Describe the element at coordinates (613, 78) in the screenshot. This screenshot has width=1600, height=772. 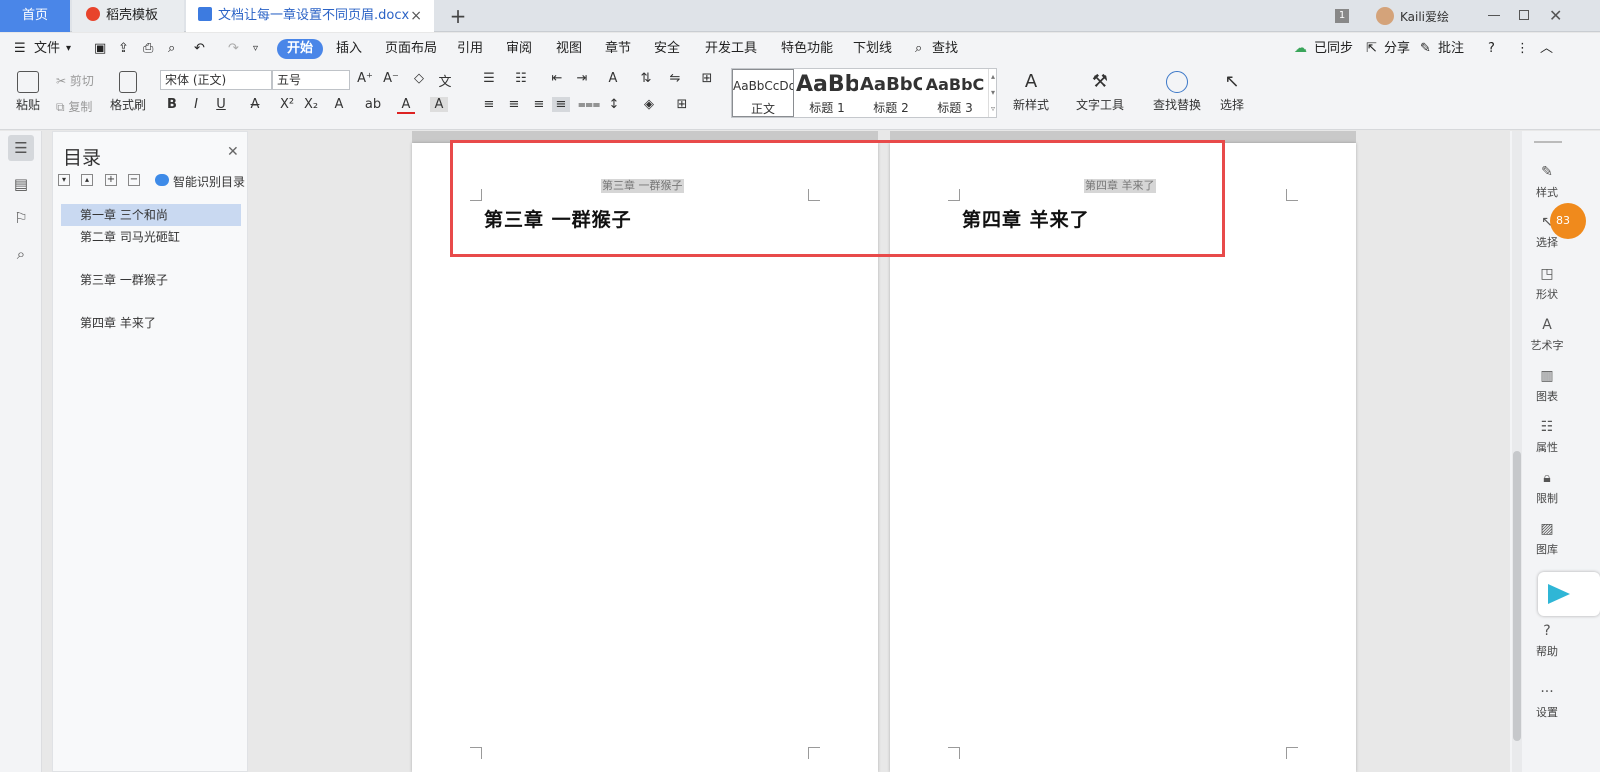
I see `chinese-layout-icon: A` at that location.